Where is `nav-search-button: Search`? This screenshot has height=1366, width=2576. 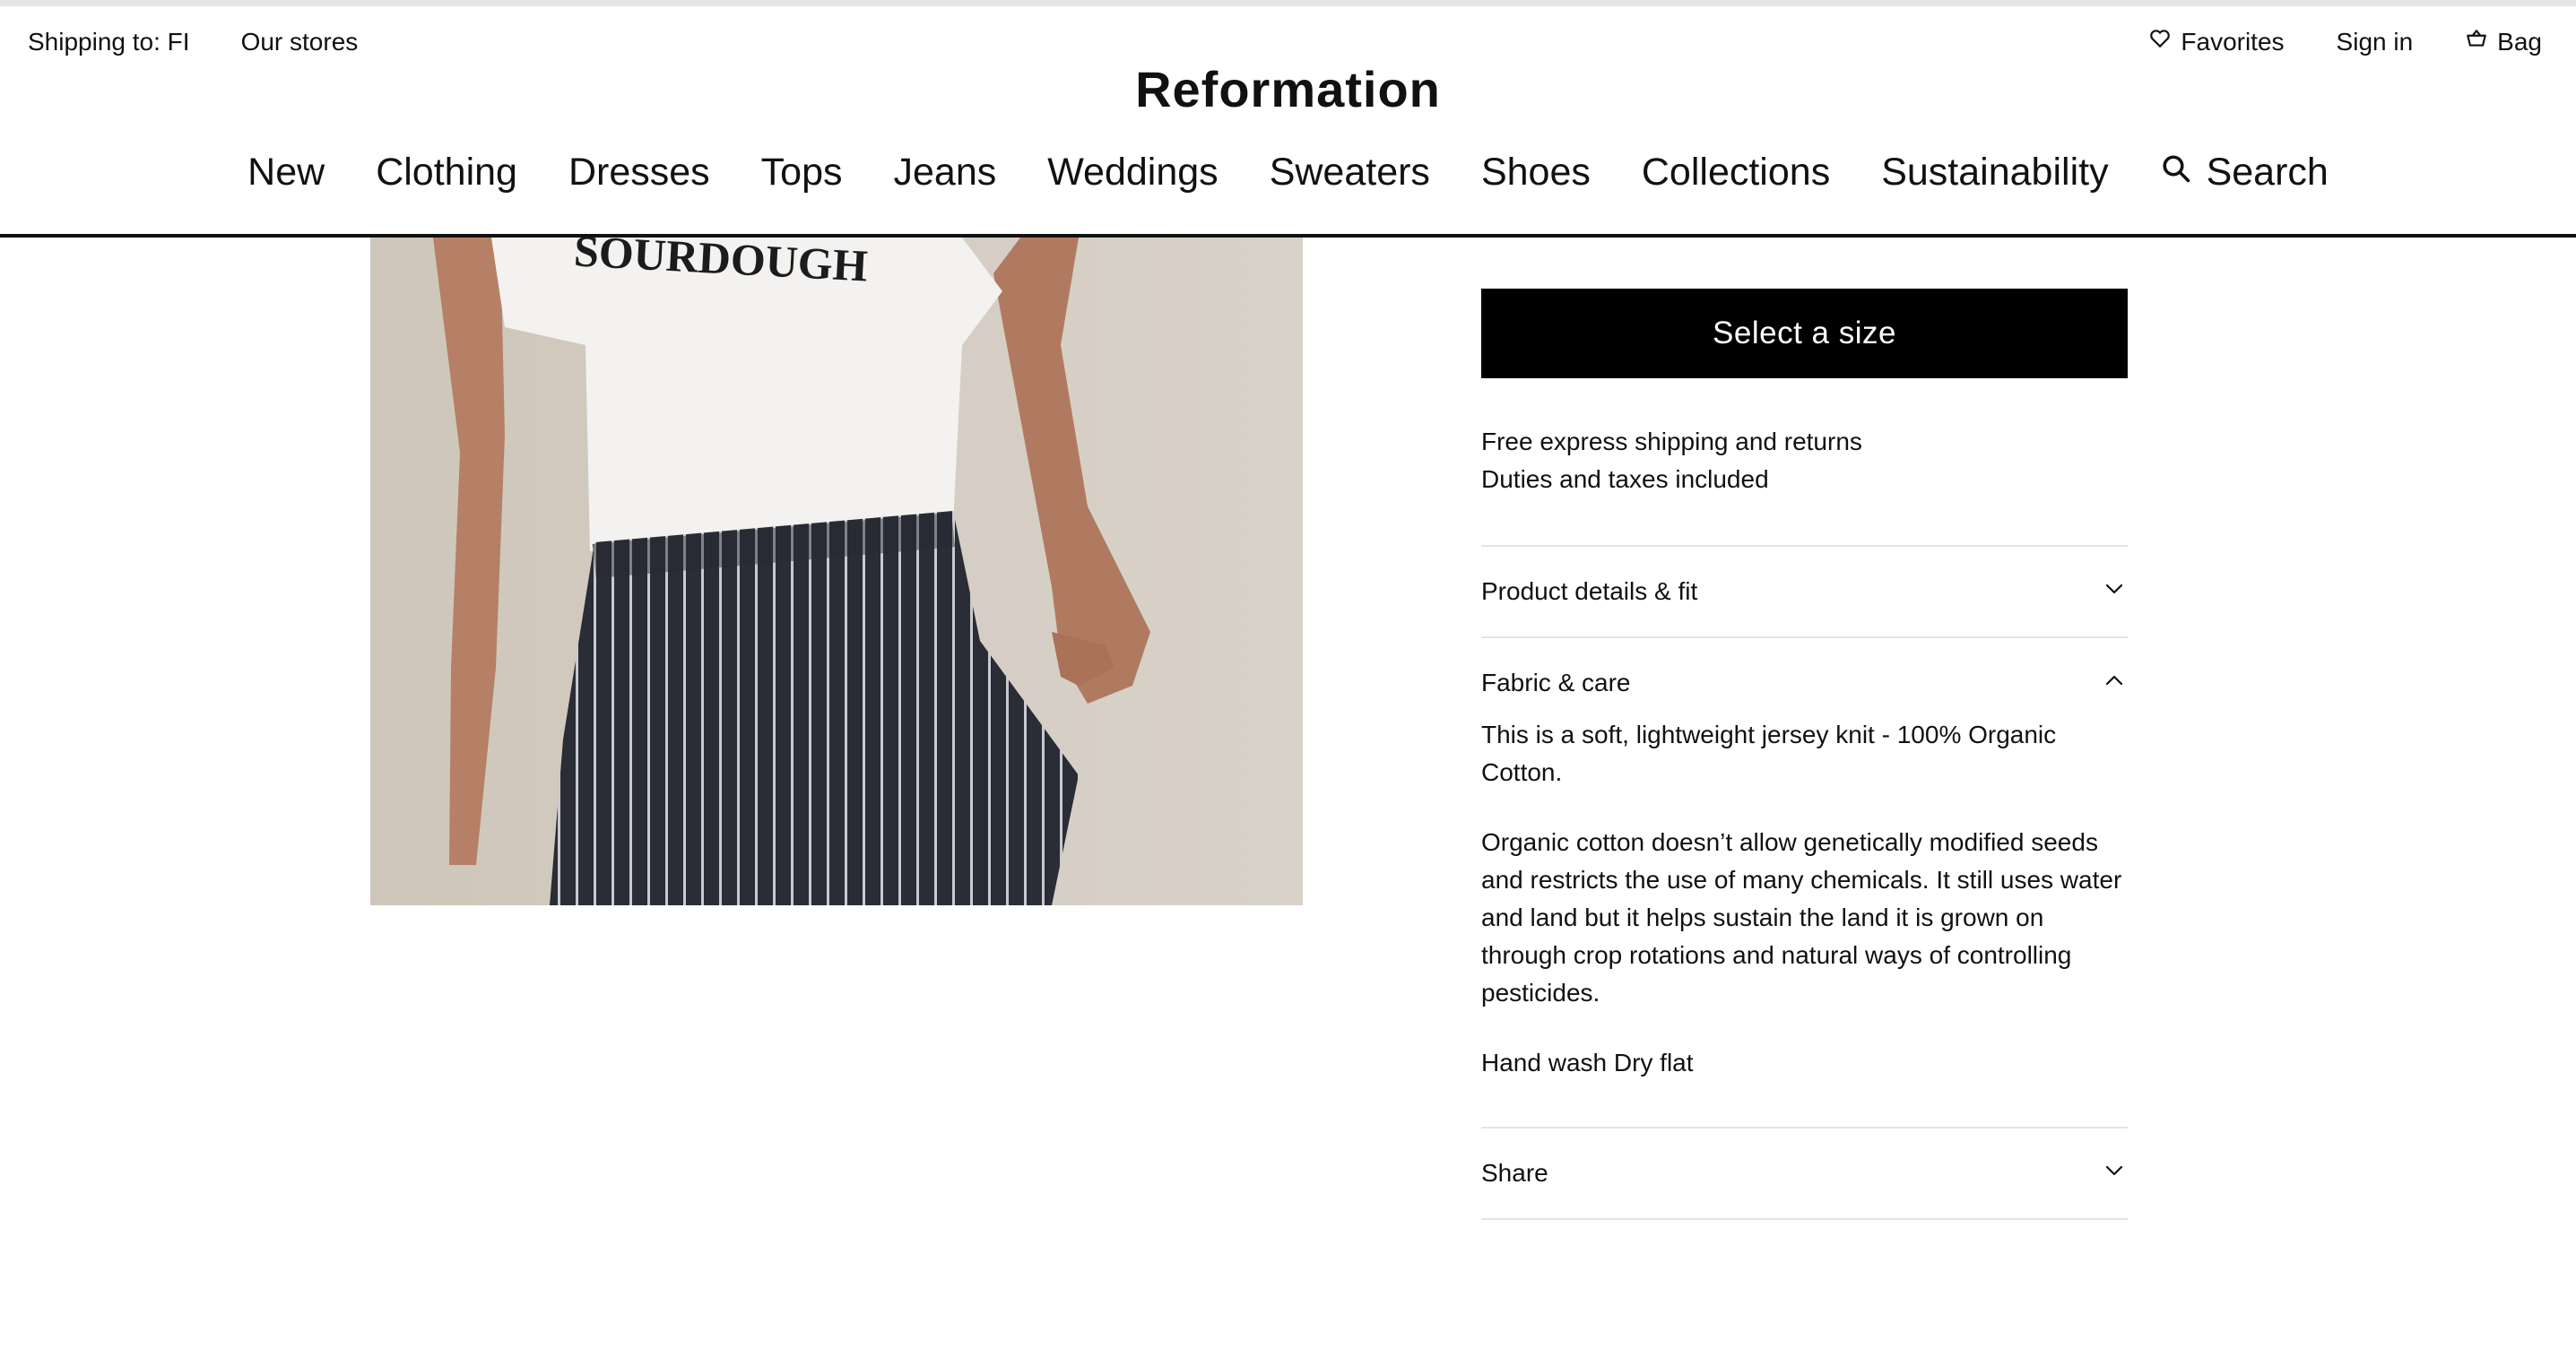 nav-search-button: Search is located at coordinates (2244, 172).